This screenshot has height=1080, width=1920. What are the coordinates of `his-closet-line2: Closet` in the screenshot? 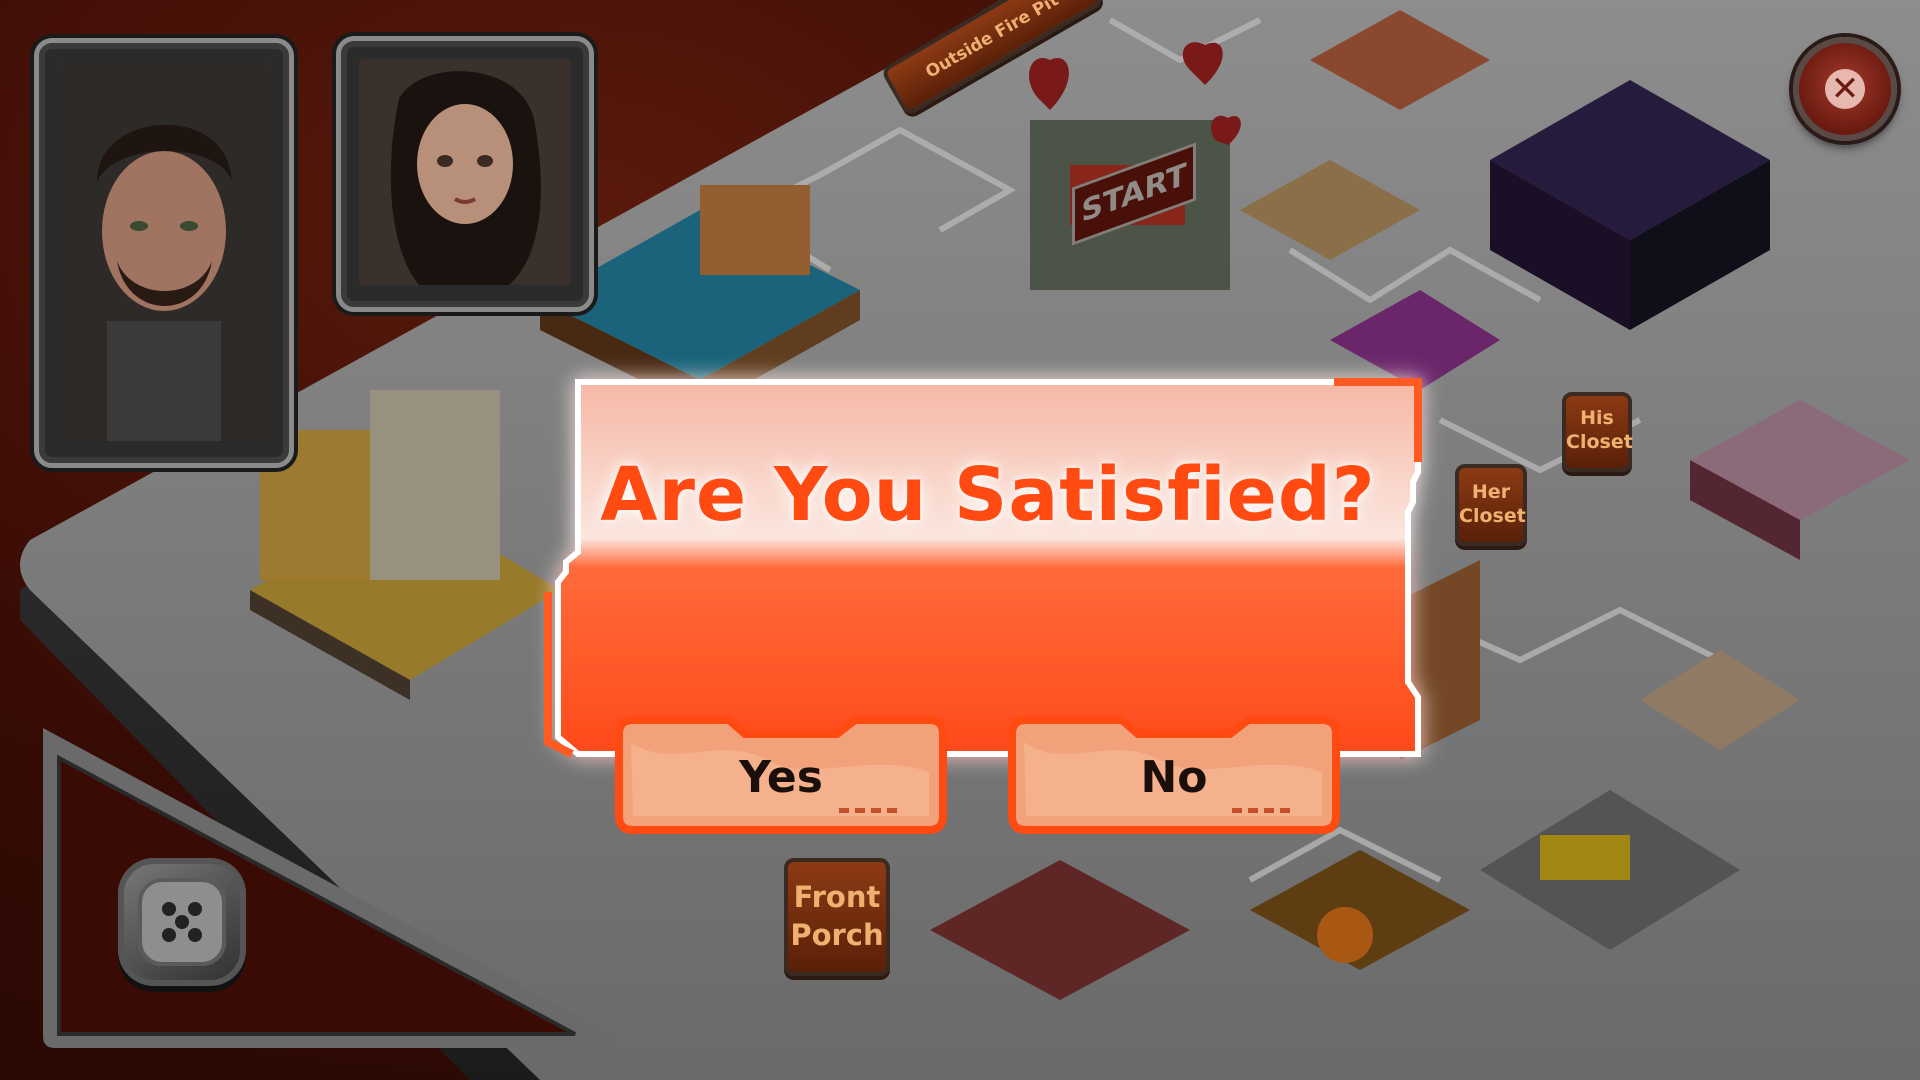 It's located at (1599, 442).